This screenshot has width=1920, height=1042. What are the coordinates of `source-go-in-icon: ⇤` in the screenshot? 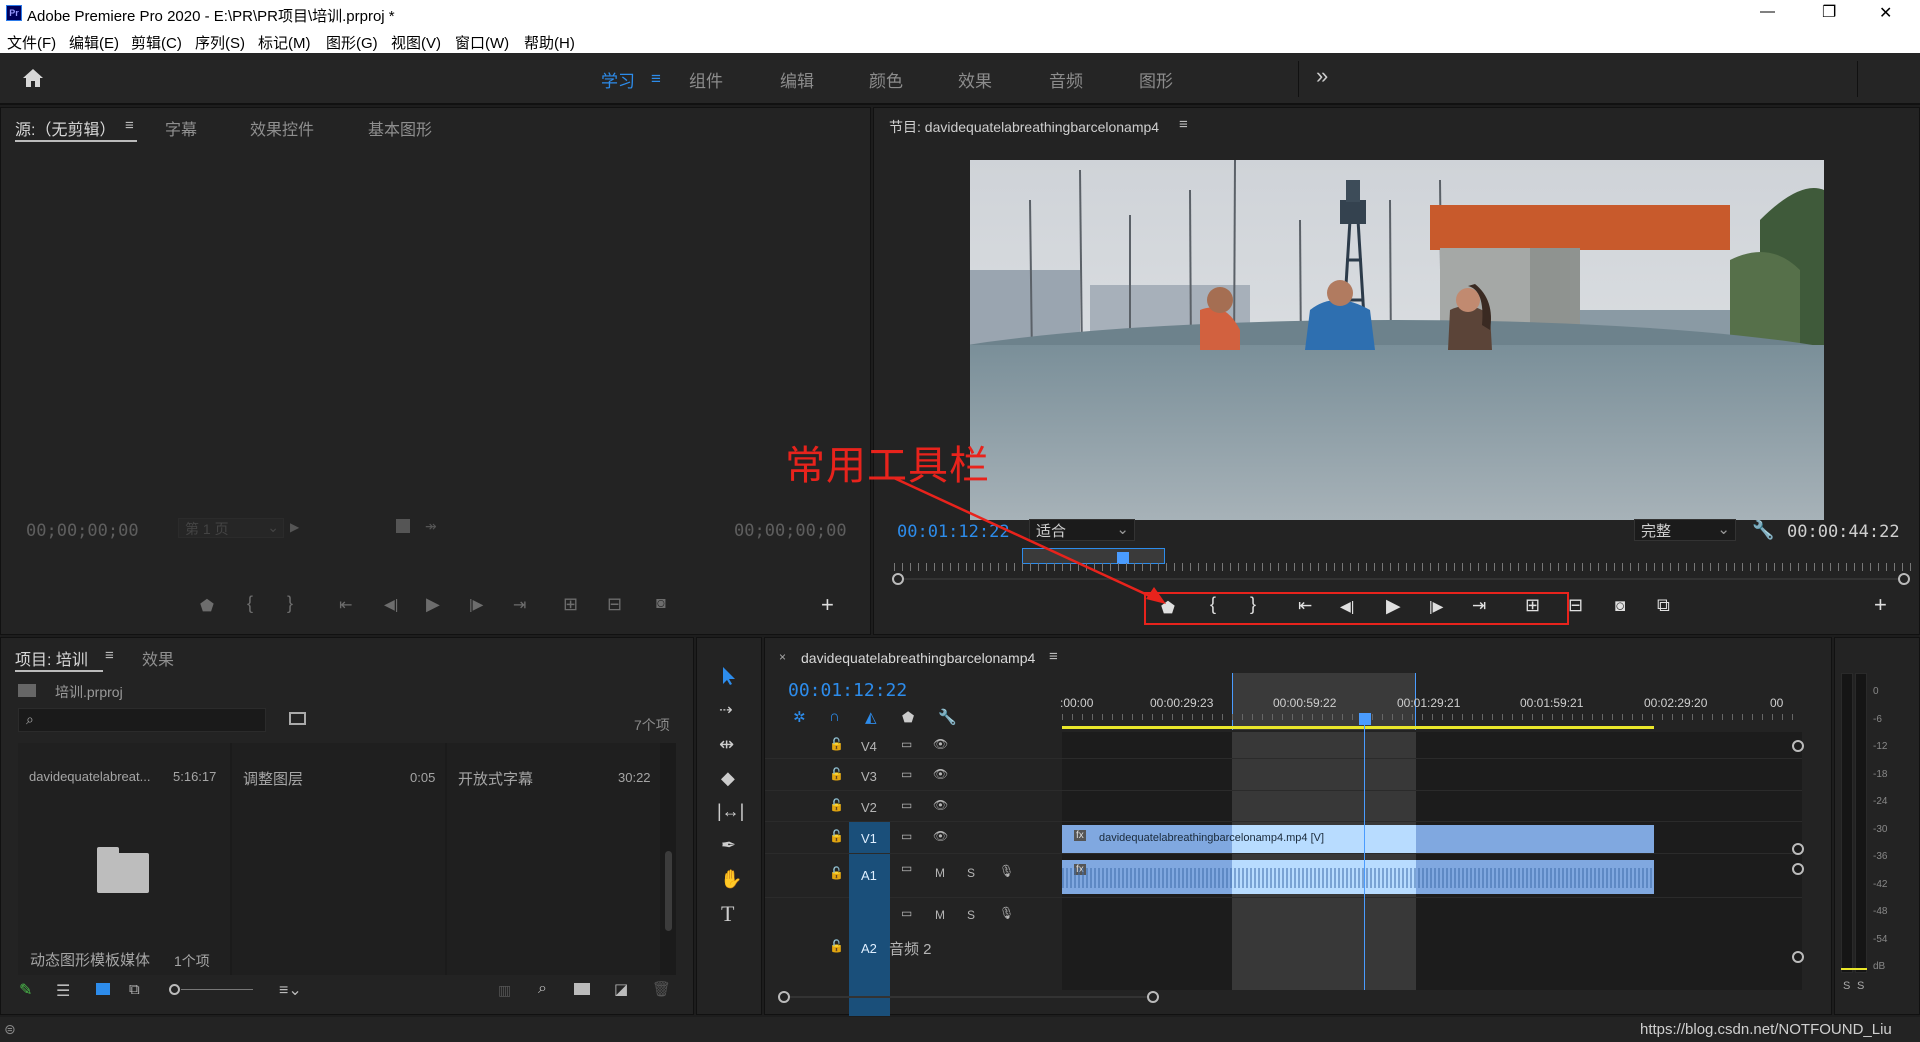 It's located at (345, 605).